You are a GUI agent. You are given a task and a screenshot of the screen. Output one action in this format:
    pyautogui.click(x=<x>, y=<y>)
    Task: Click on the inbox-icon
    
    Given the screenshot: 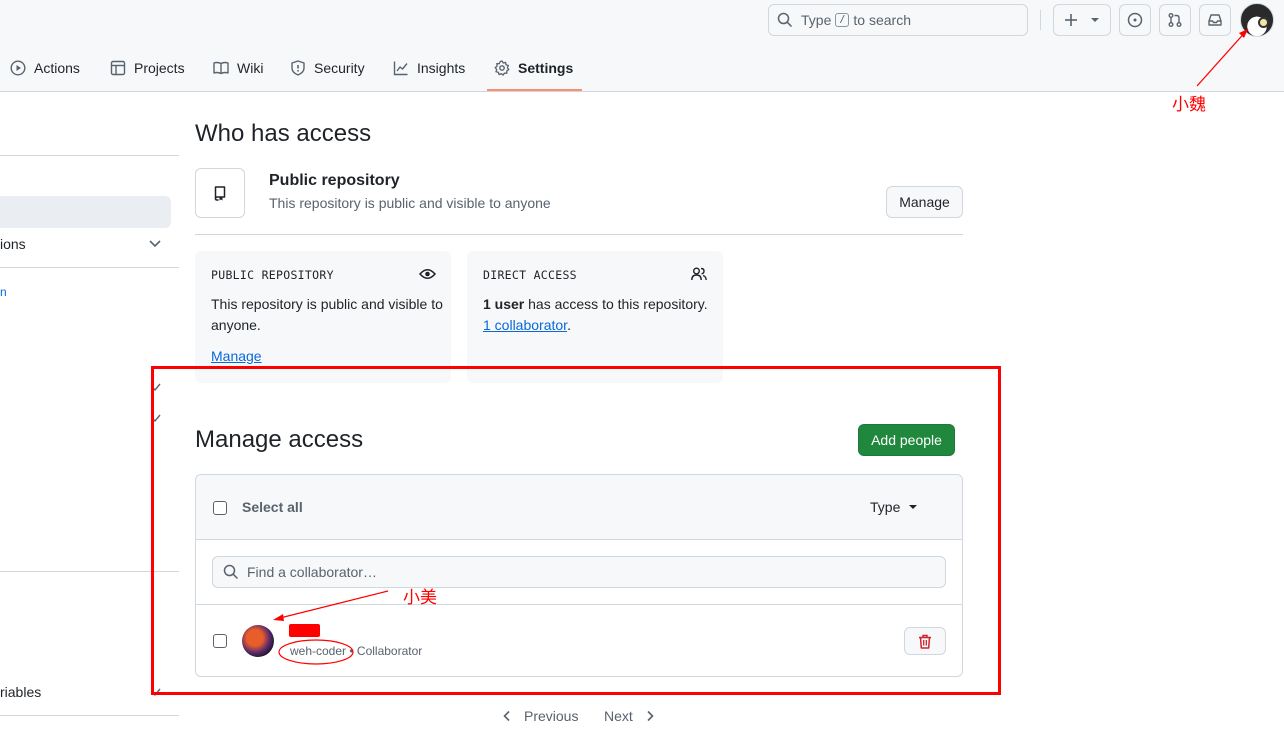 What is the action you would take?
    pyautogui.click(x=1215, y=20)
    